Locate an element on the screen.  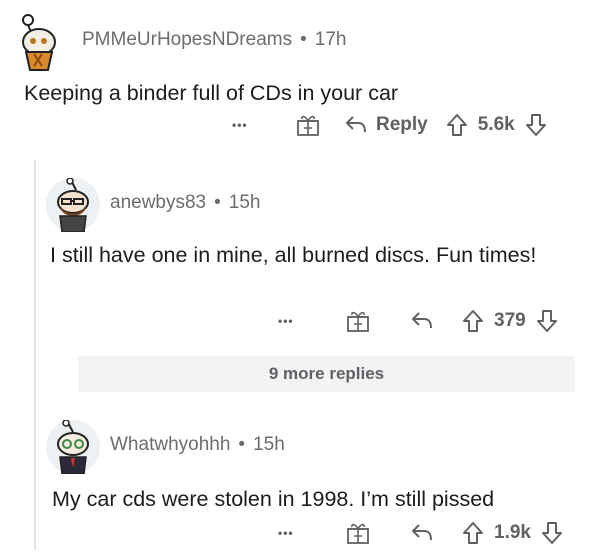
comment-body: Keeping a binder full of CDs in your car is located at coordinates (211, 93).